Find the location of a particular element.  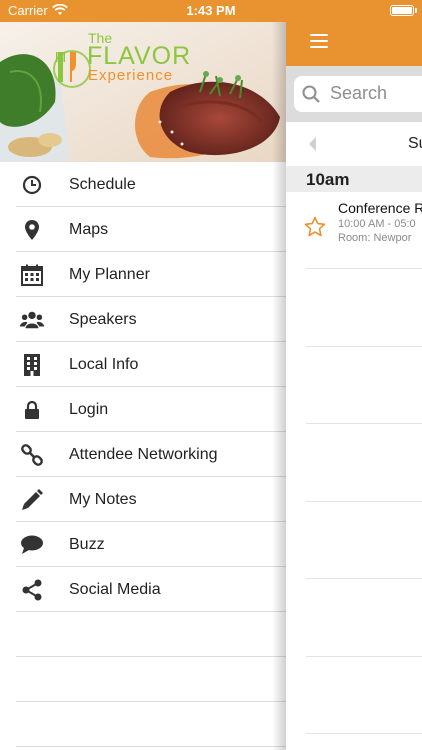

menu-item-label: Buzz is located at coordinates (87, 544).